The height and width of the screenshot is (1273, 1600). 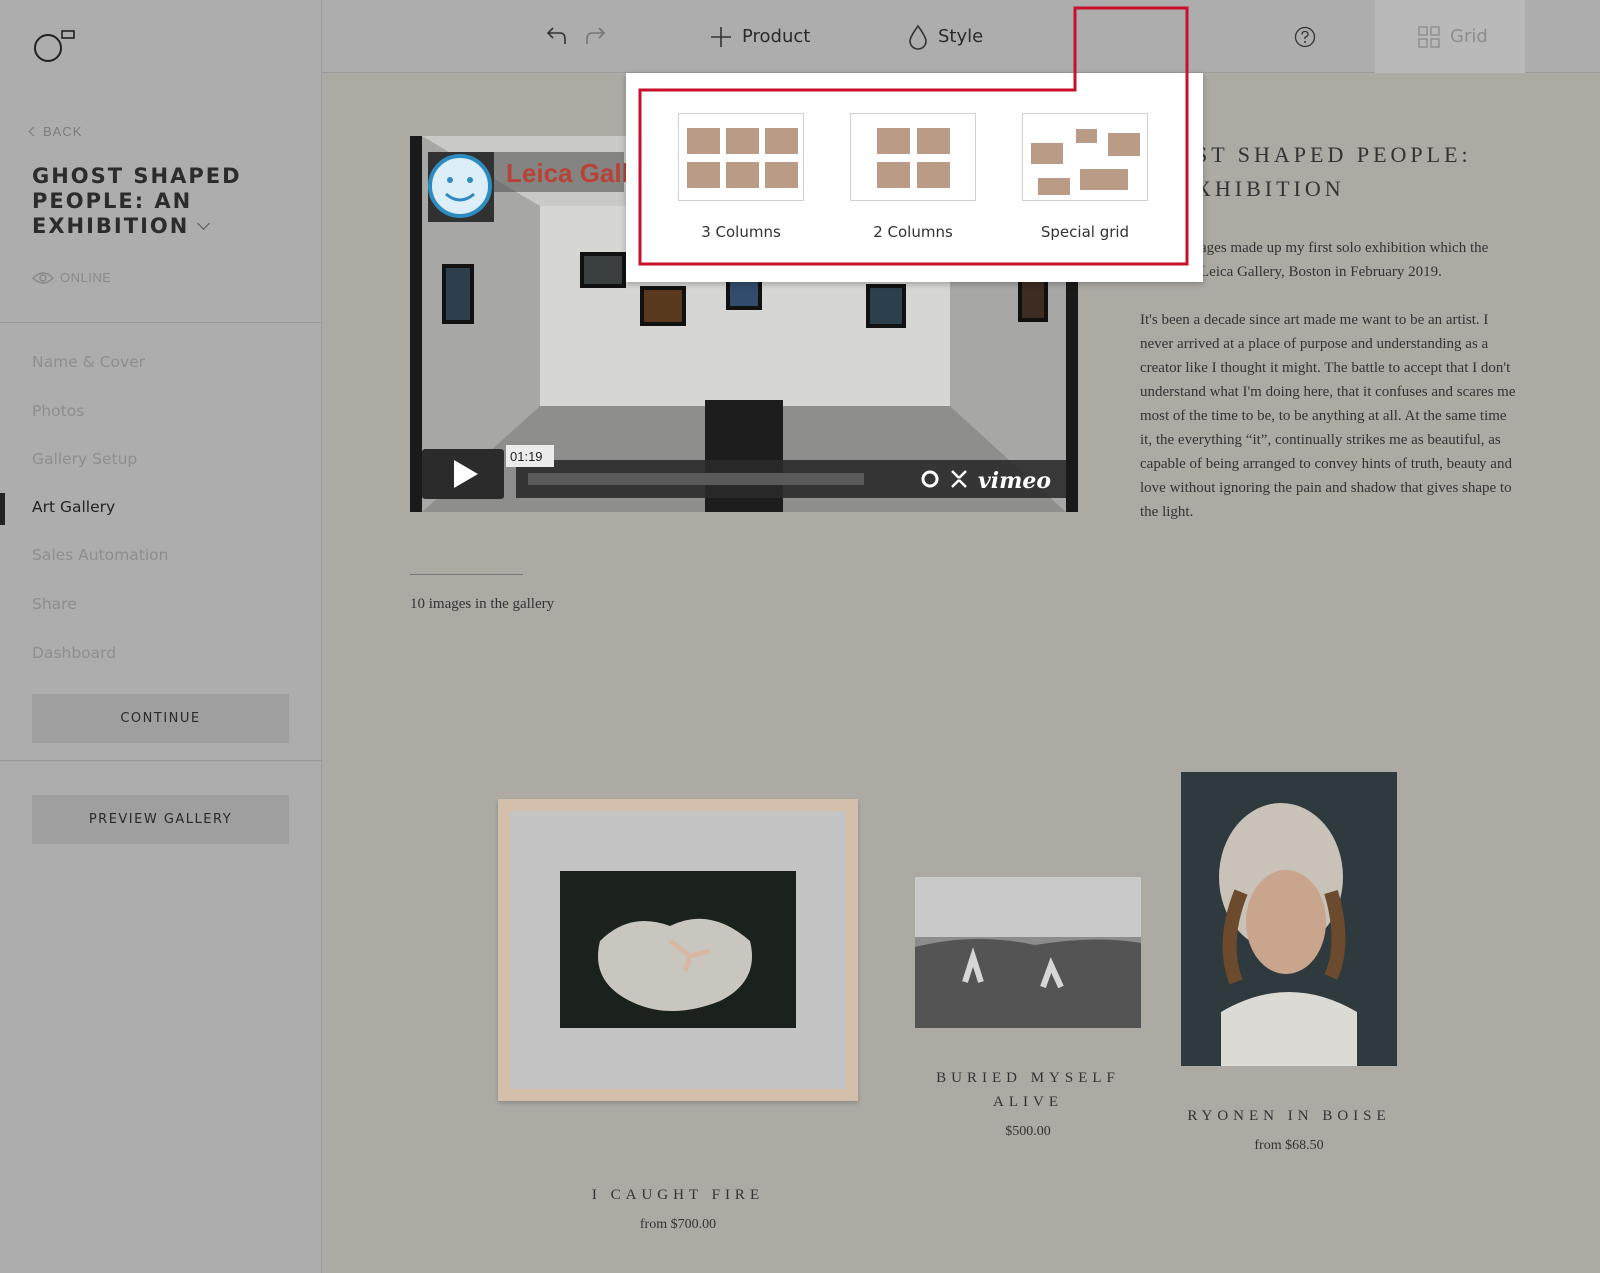 I want to click on product-price: from $700.00, so click(x=678, y=1224).